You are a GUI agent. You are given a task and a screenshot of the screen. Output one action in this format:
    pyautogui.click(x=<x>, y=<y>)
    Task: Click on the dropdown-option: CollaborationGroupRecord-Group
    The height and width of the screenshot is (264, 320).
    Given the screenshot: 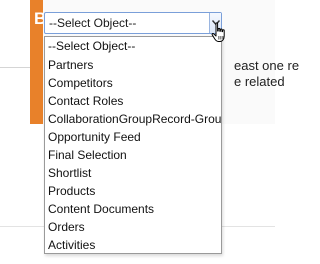 What is the action you would take?
    pyautogui.click(x=133, y=119)
    